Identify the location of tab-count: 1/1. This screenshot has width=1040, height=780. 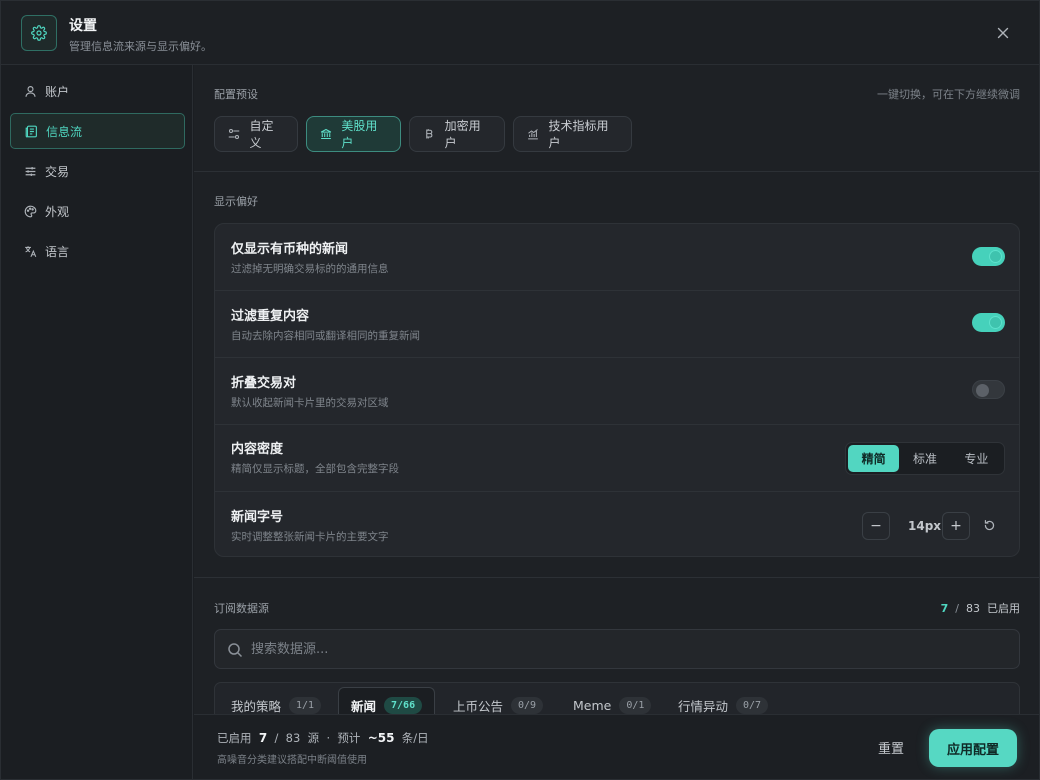
(305, 705).